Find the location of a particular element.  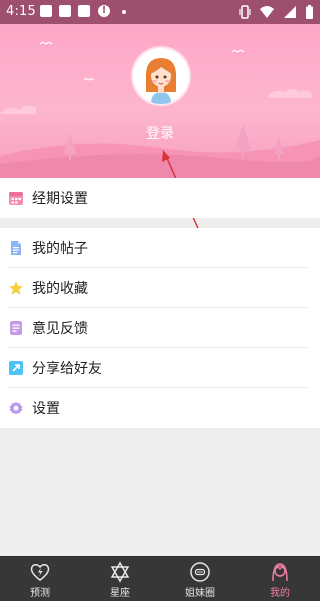

status-bar: 4:15 ! is located at coordinates (160, 12).